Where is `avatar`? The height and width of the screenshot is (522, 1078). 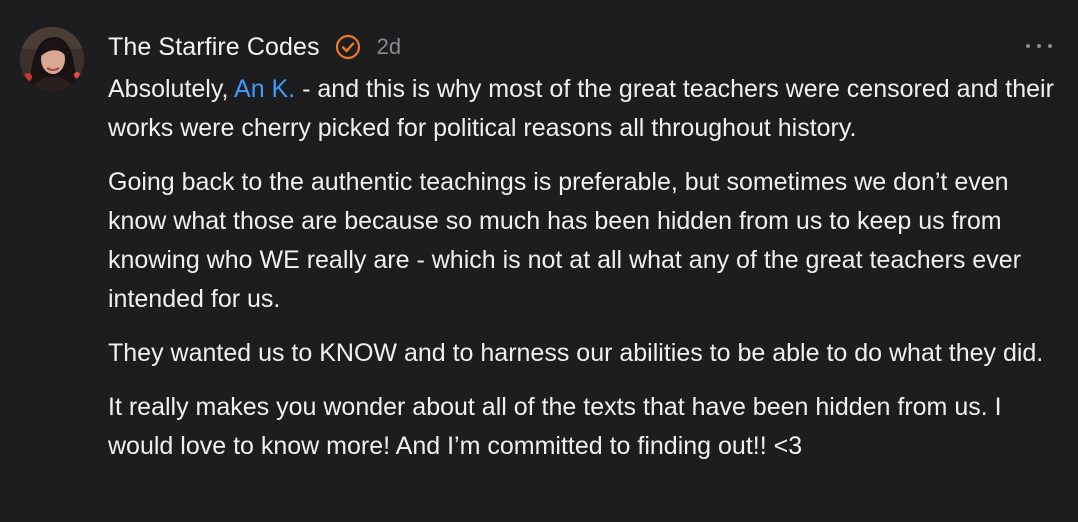 avatar is located at coordinates (52, 59).